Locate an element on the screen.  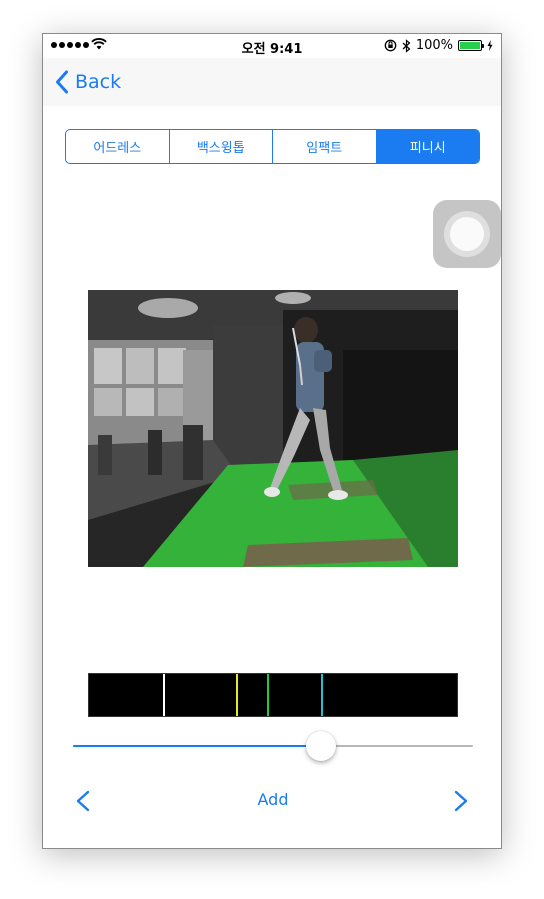
assistive-touch-button is located at coordinates (467, 234).